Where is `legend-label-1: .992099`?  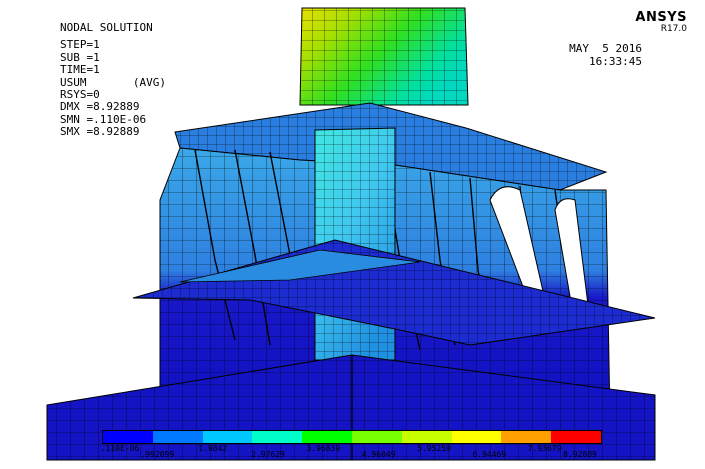 legend-label-1: .992099 is located at coordinates (157, 454).